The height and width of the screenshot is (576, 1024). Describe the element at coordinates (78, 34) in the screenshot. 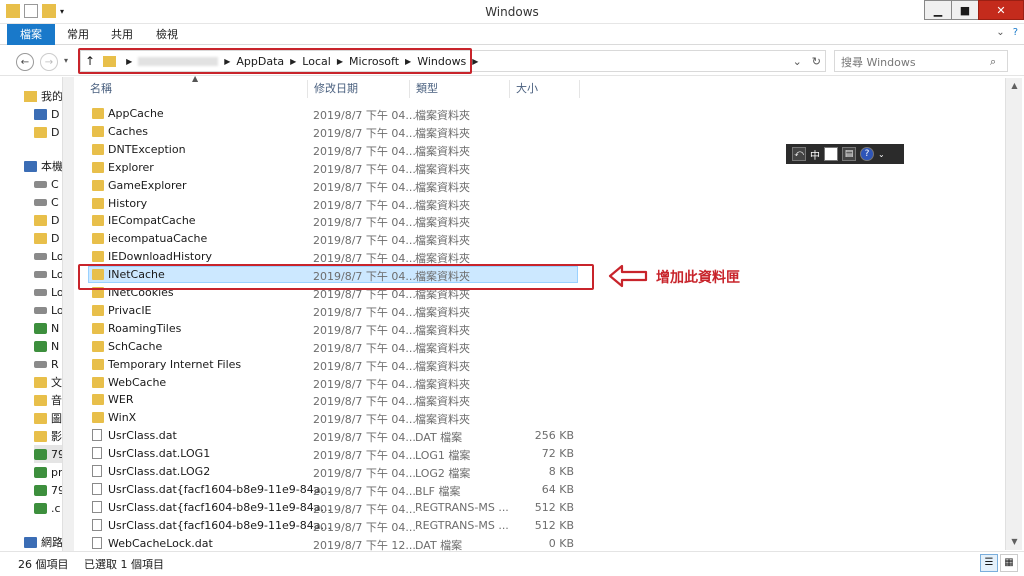

I see `tab-home: 常用` at that location.